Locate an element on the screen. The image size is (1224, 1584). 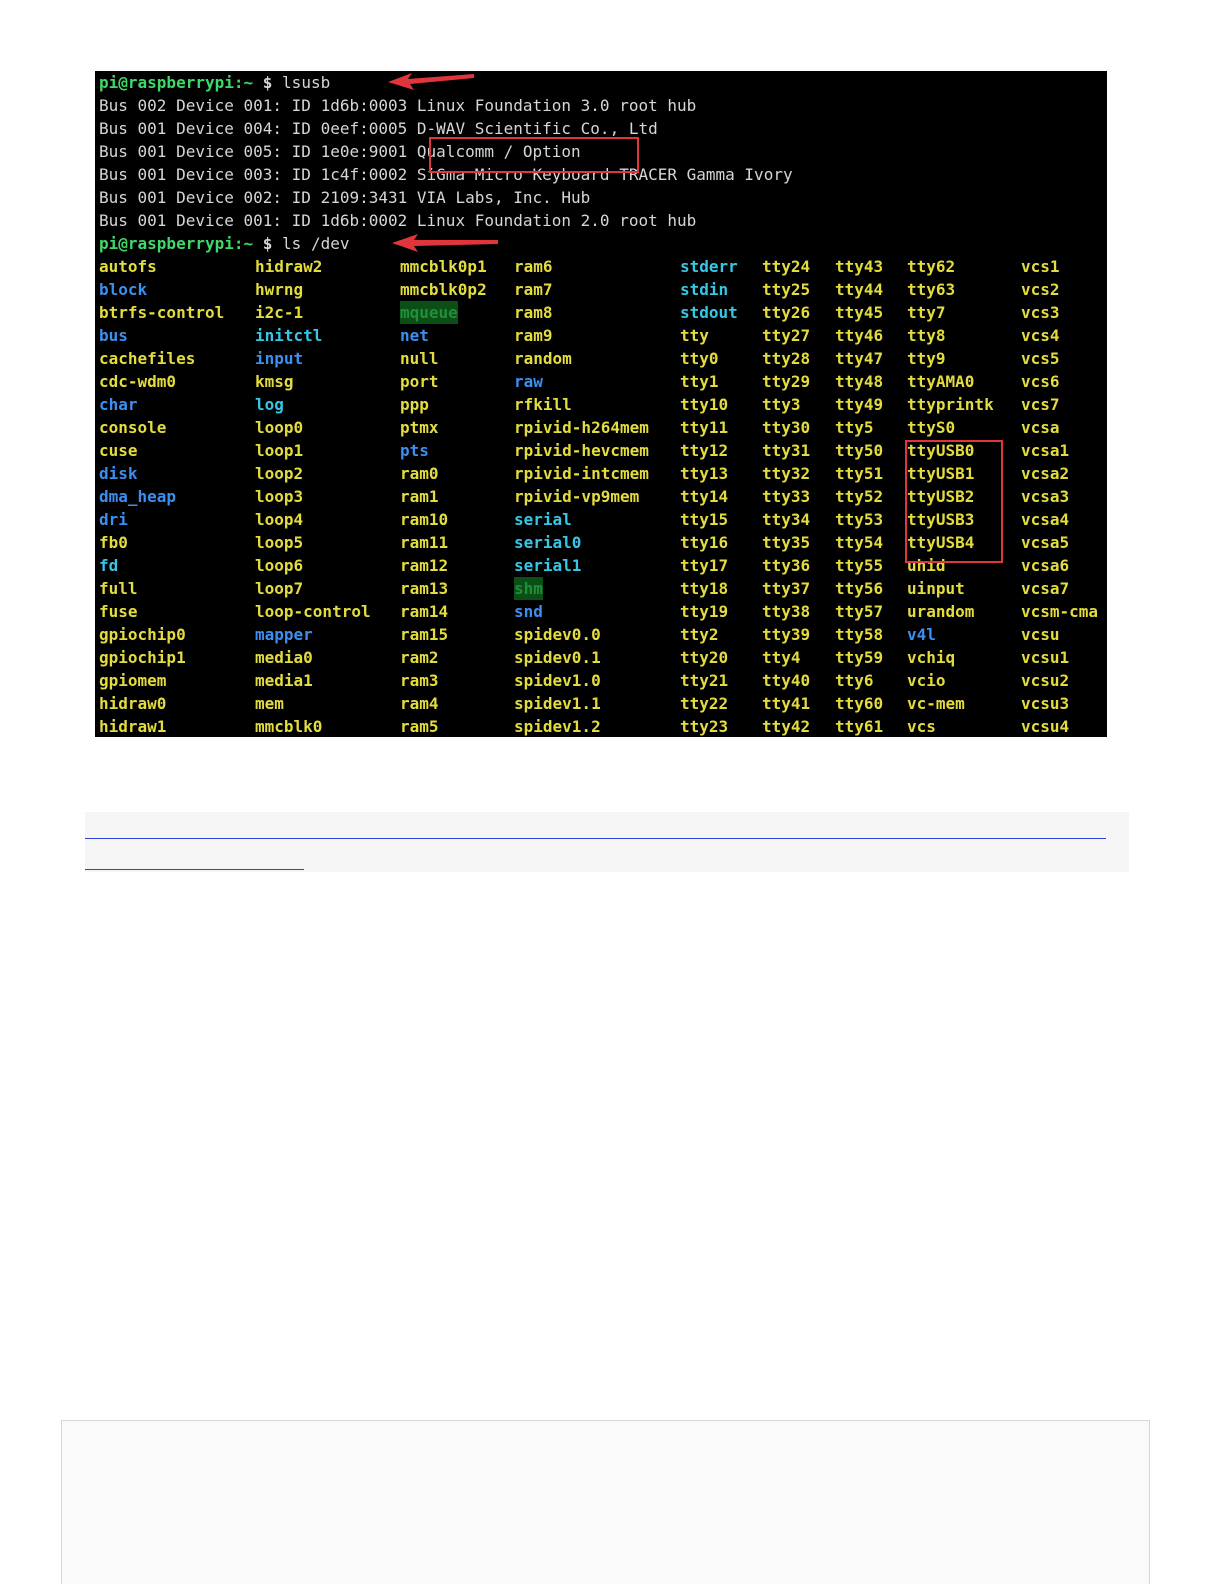
ls-entry: tty45 is located at coordinates (859, 312).